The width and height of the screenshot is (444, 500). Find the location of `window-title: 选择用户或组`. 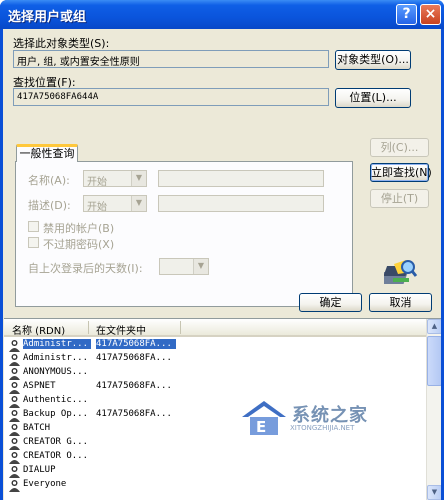

window-title: 选择用户或组 is located at coordinates (47, 17).